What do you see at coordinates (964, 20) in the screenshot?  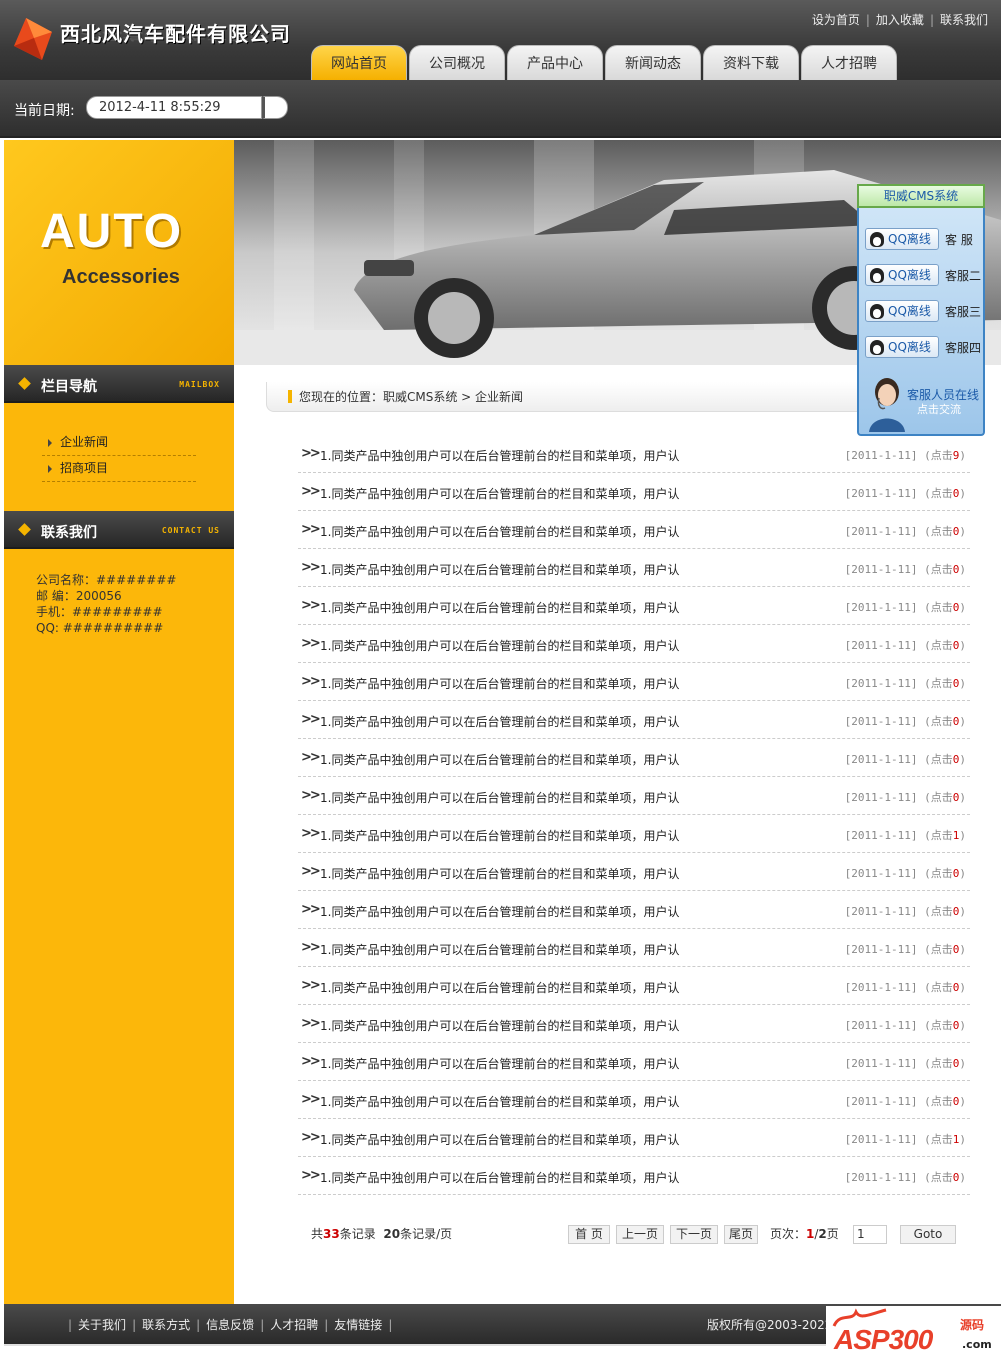 I see `contact-us-link: 联系我们` at bounding box center [964, 20].